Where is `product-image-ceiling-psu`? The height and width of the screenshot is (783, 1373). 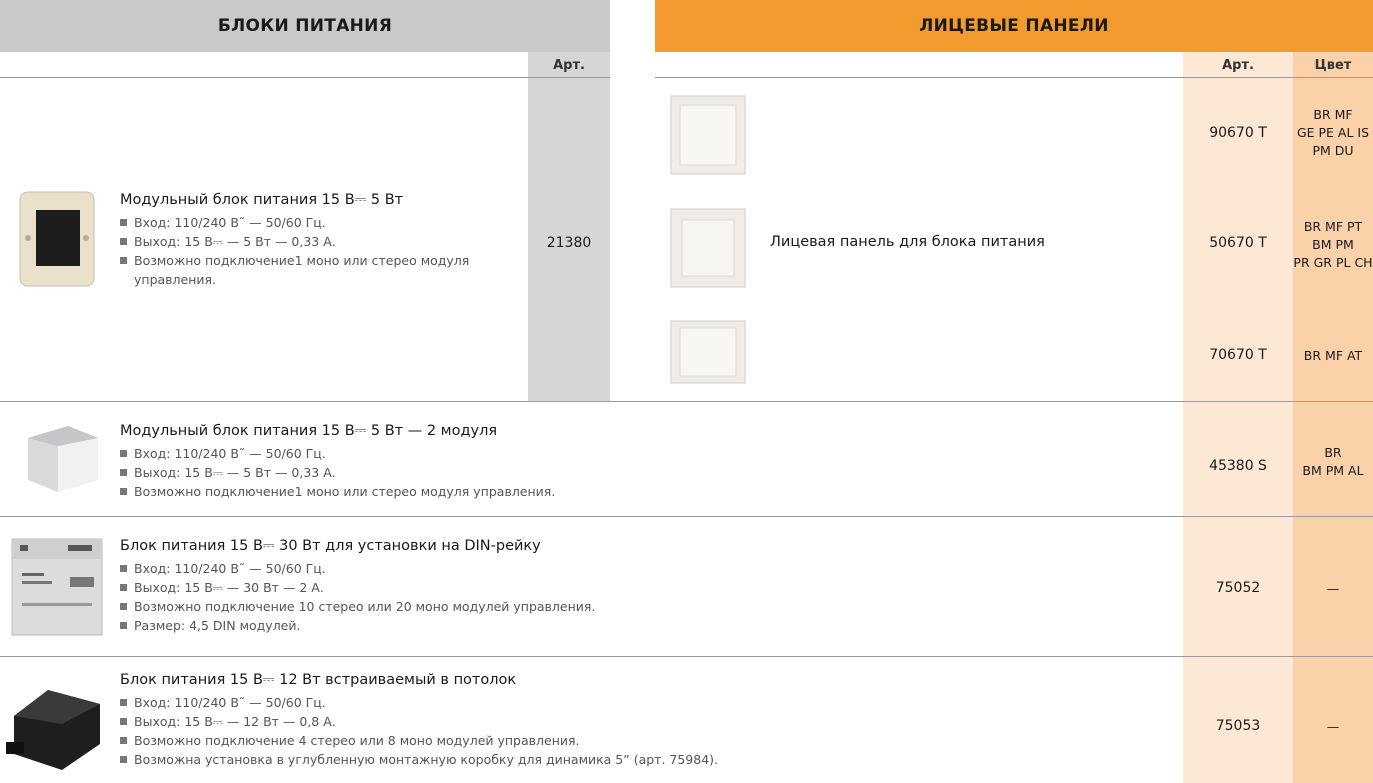
product-image-ceiling-psu is located at coordinates (56, 724).